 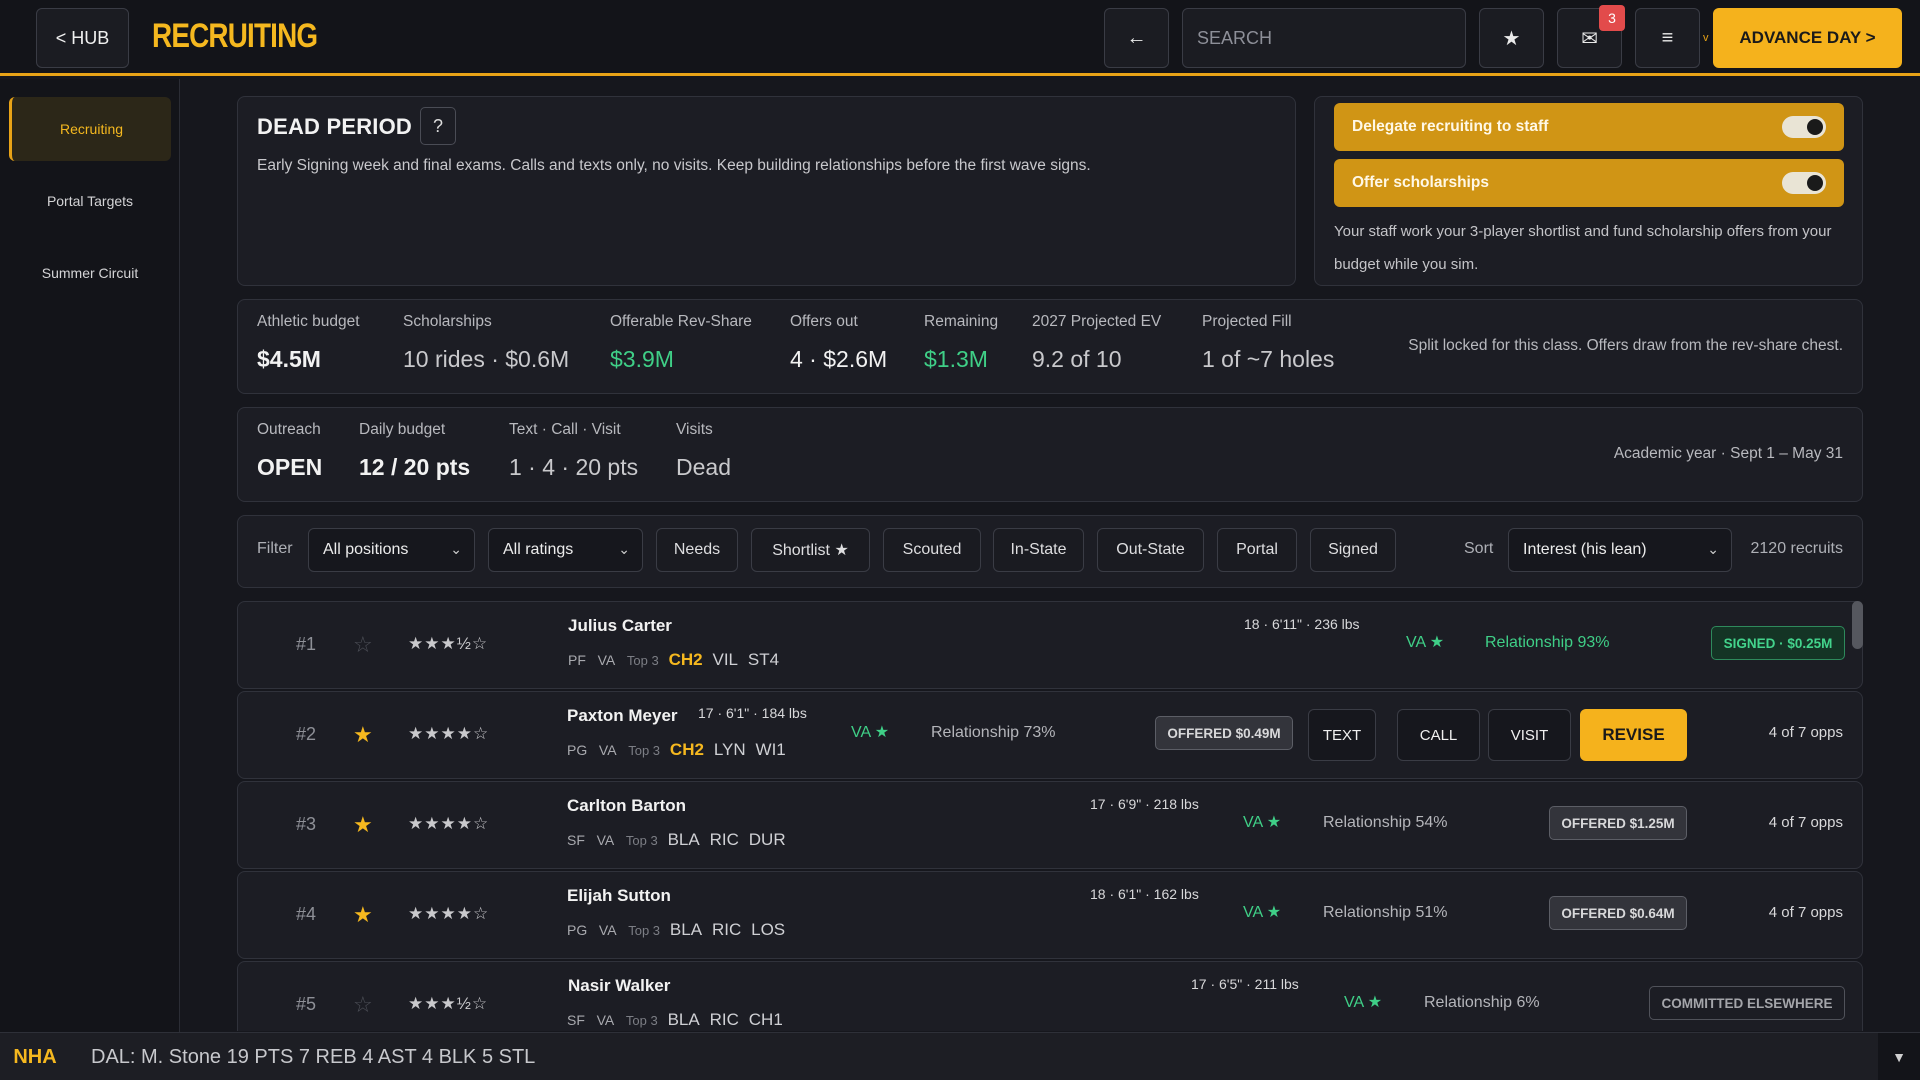 What do you see at coordinates (1591, 36) in the screenshot?
I see `inbox-button: ✉ 3` at bounding box center [1591, 36].